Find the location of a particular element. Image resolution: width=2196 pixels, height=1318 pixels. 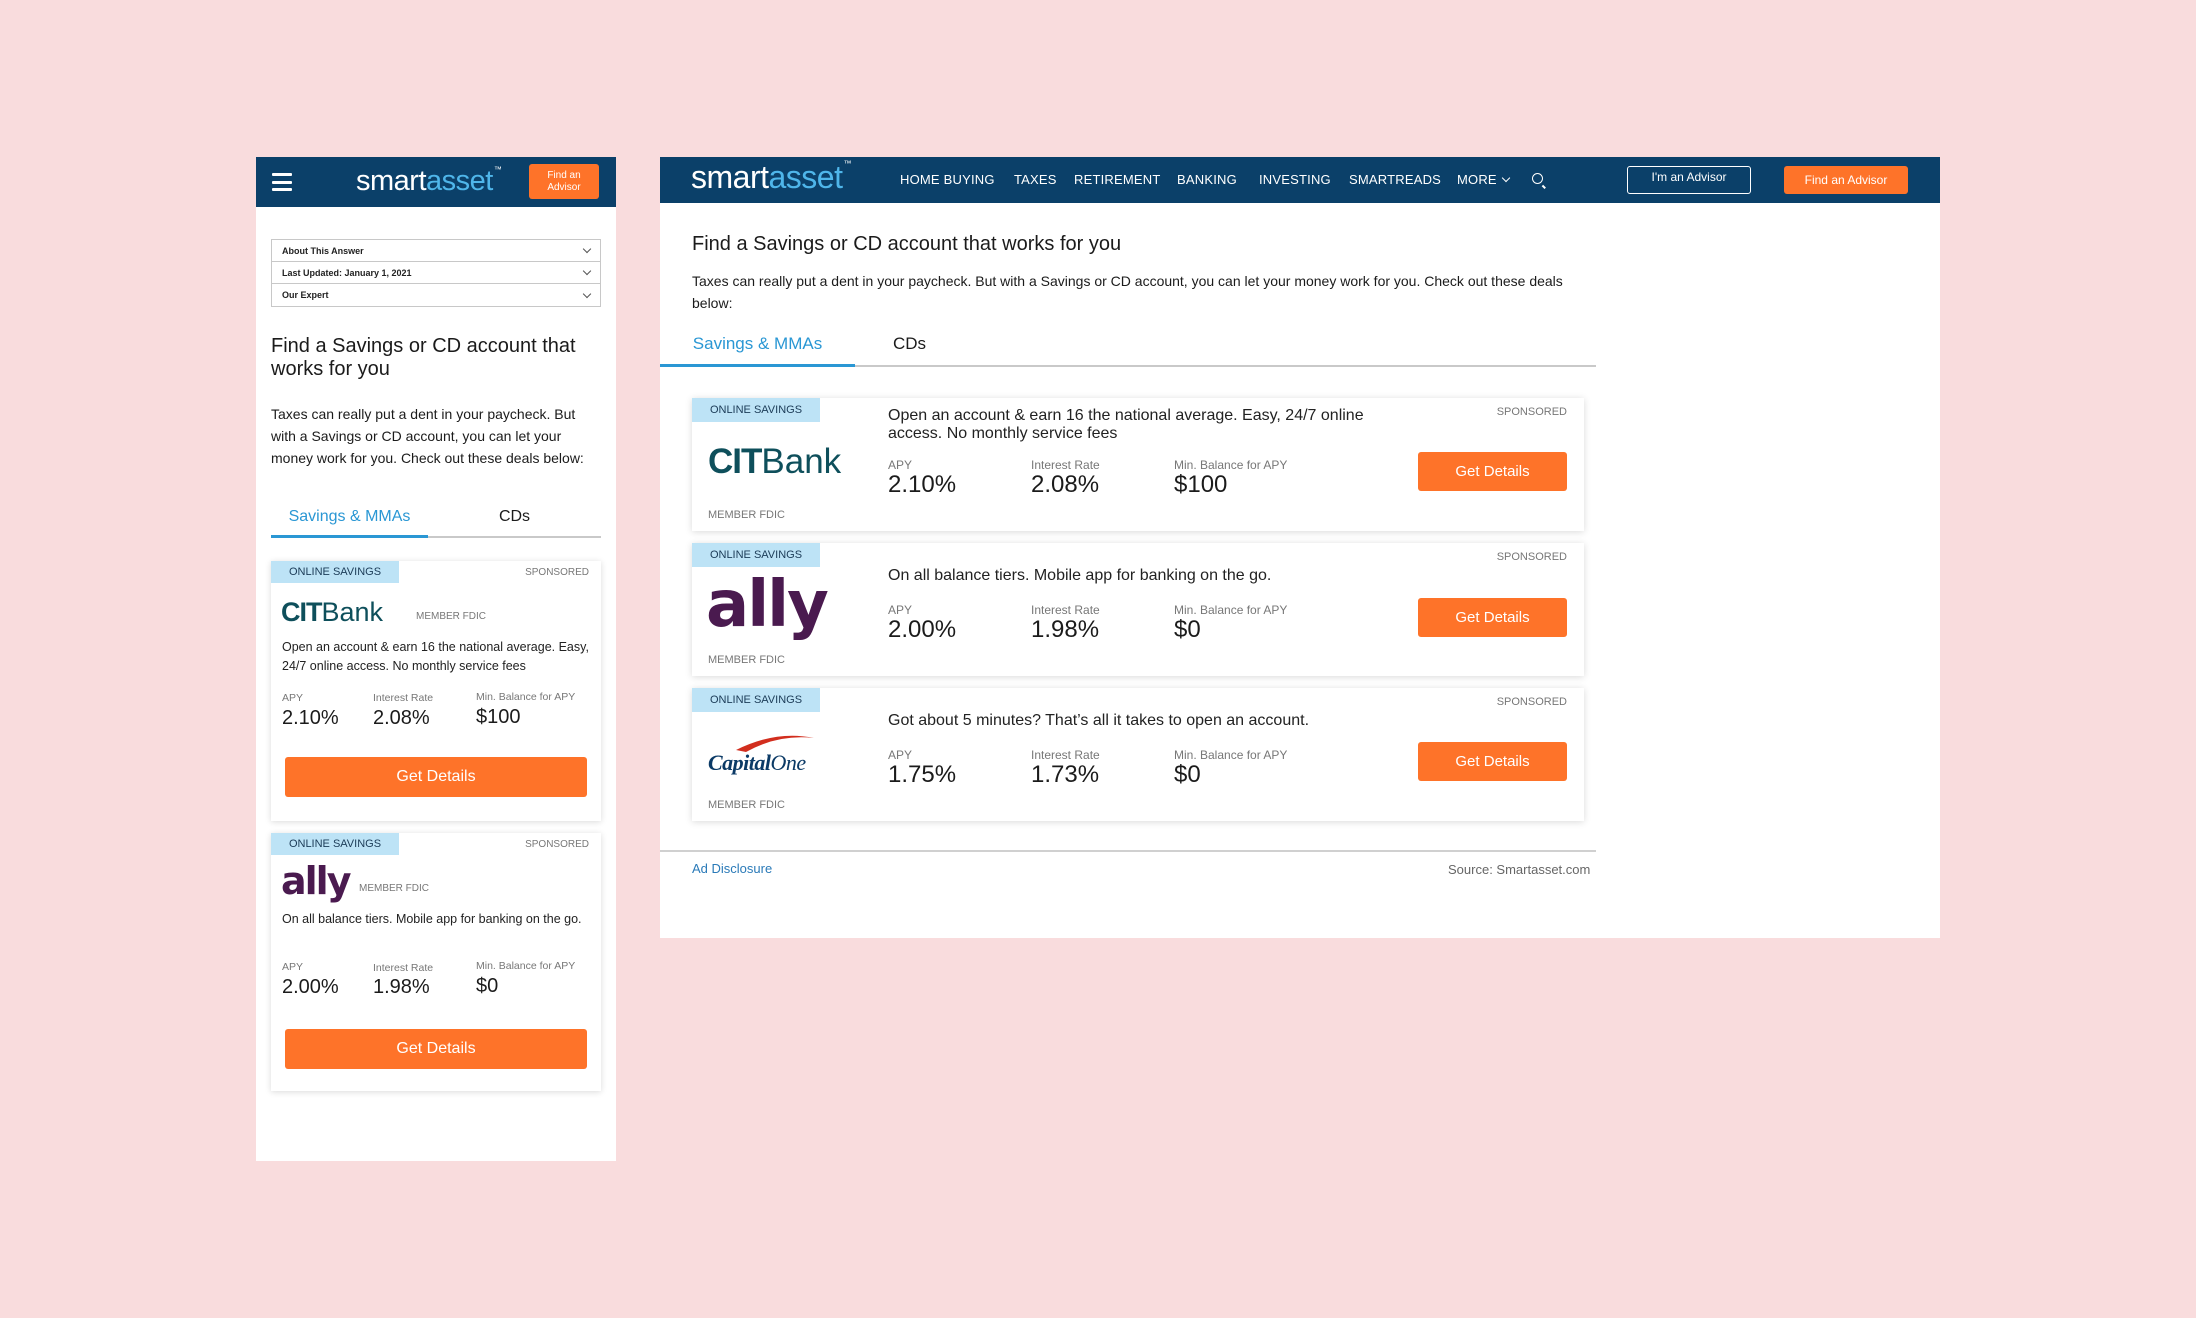

apy-value: 1.75% is located at coordinates (922, 774).